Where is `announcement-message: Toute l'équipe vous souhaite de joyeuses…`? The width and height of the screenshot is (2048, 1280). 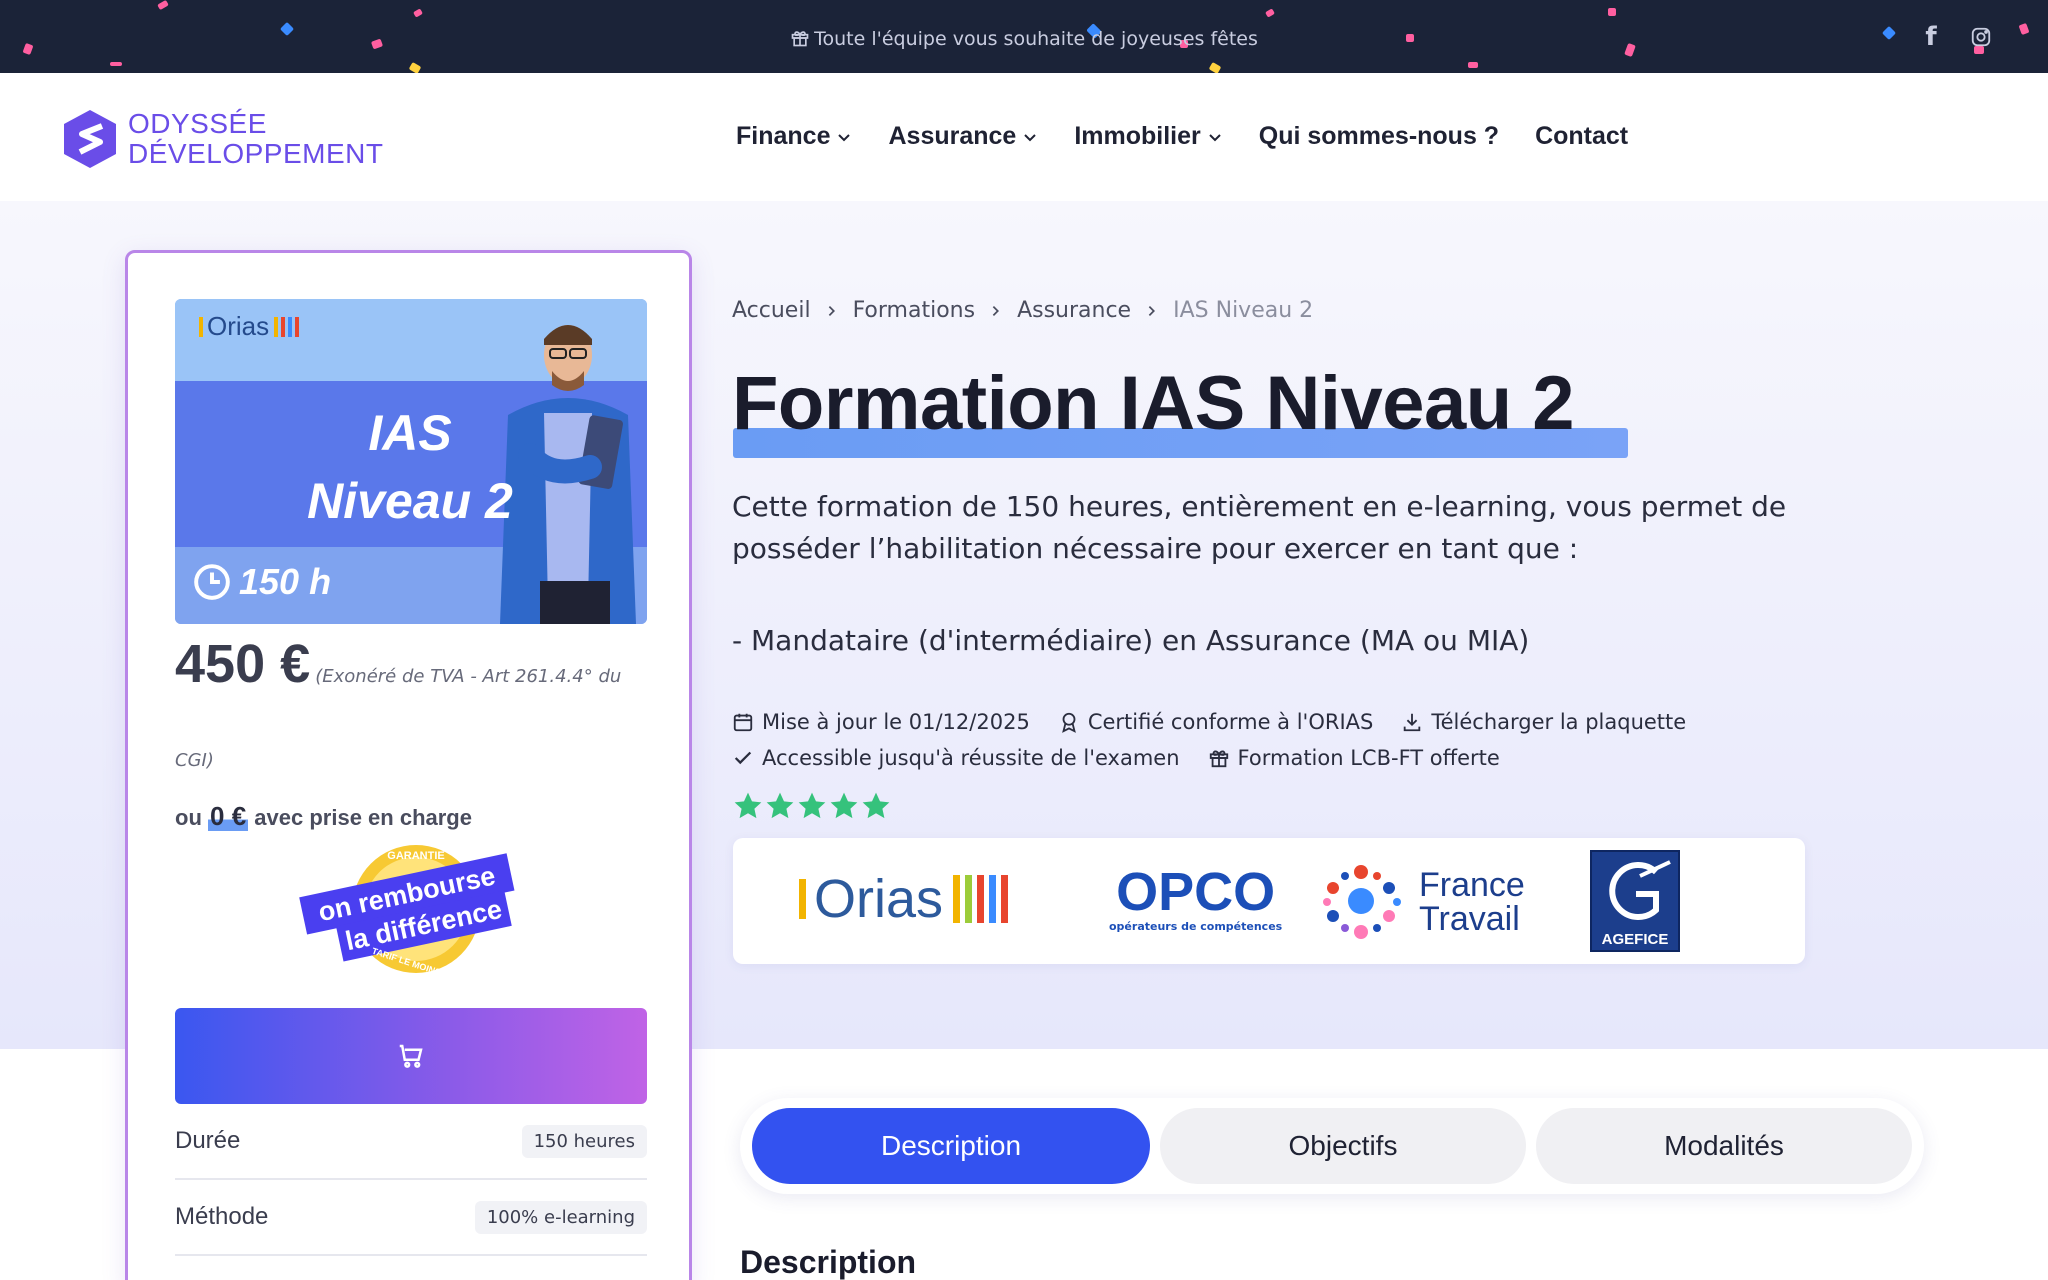 announcement-message: Toute l'équipe vous souhaite de joyeuses… is located at coordinates (1024, 39).